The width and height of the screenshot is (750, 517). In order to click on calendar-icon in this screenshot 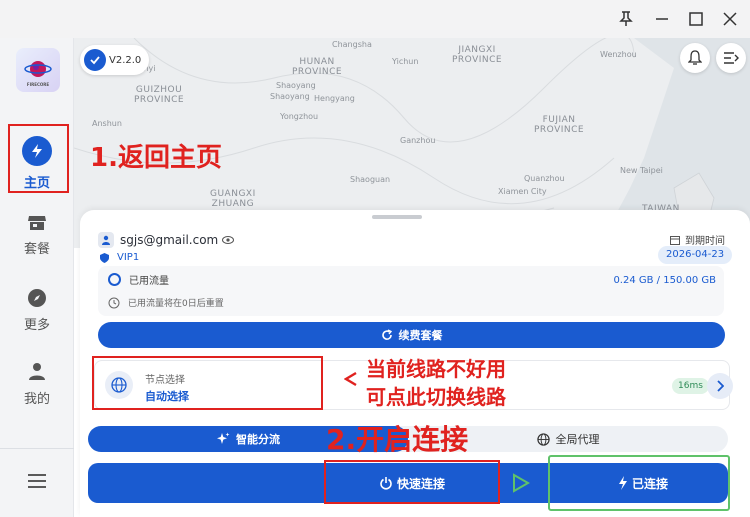, I will do `click(675, 240)`.